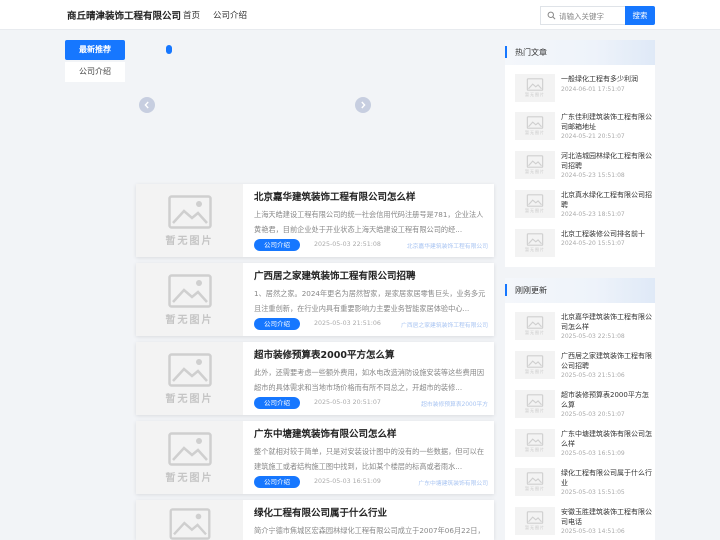 The image size is (720, 540). Describe the element at coordinates (593, 243) in the screenshot. I see `side-article-date: 2024-05-20 15:51:07` at that location.